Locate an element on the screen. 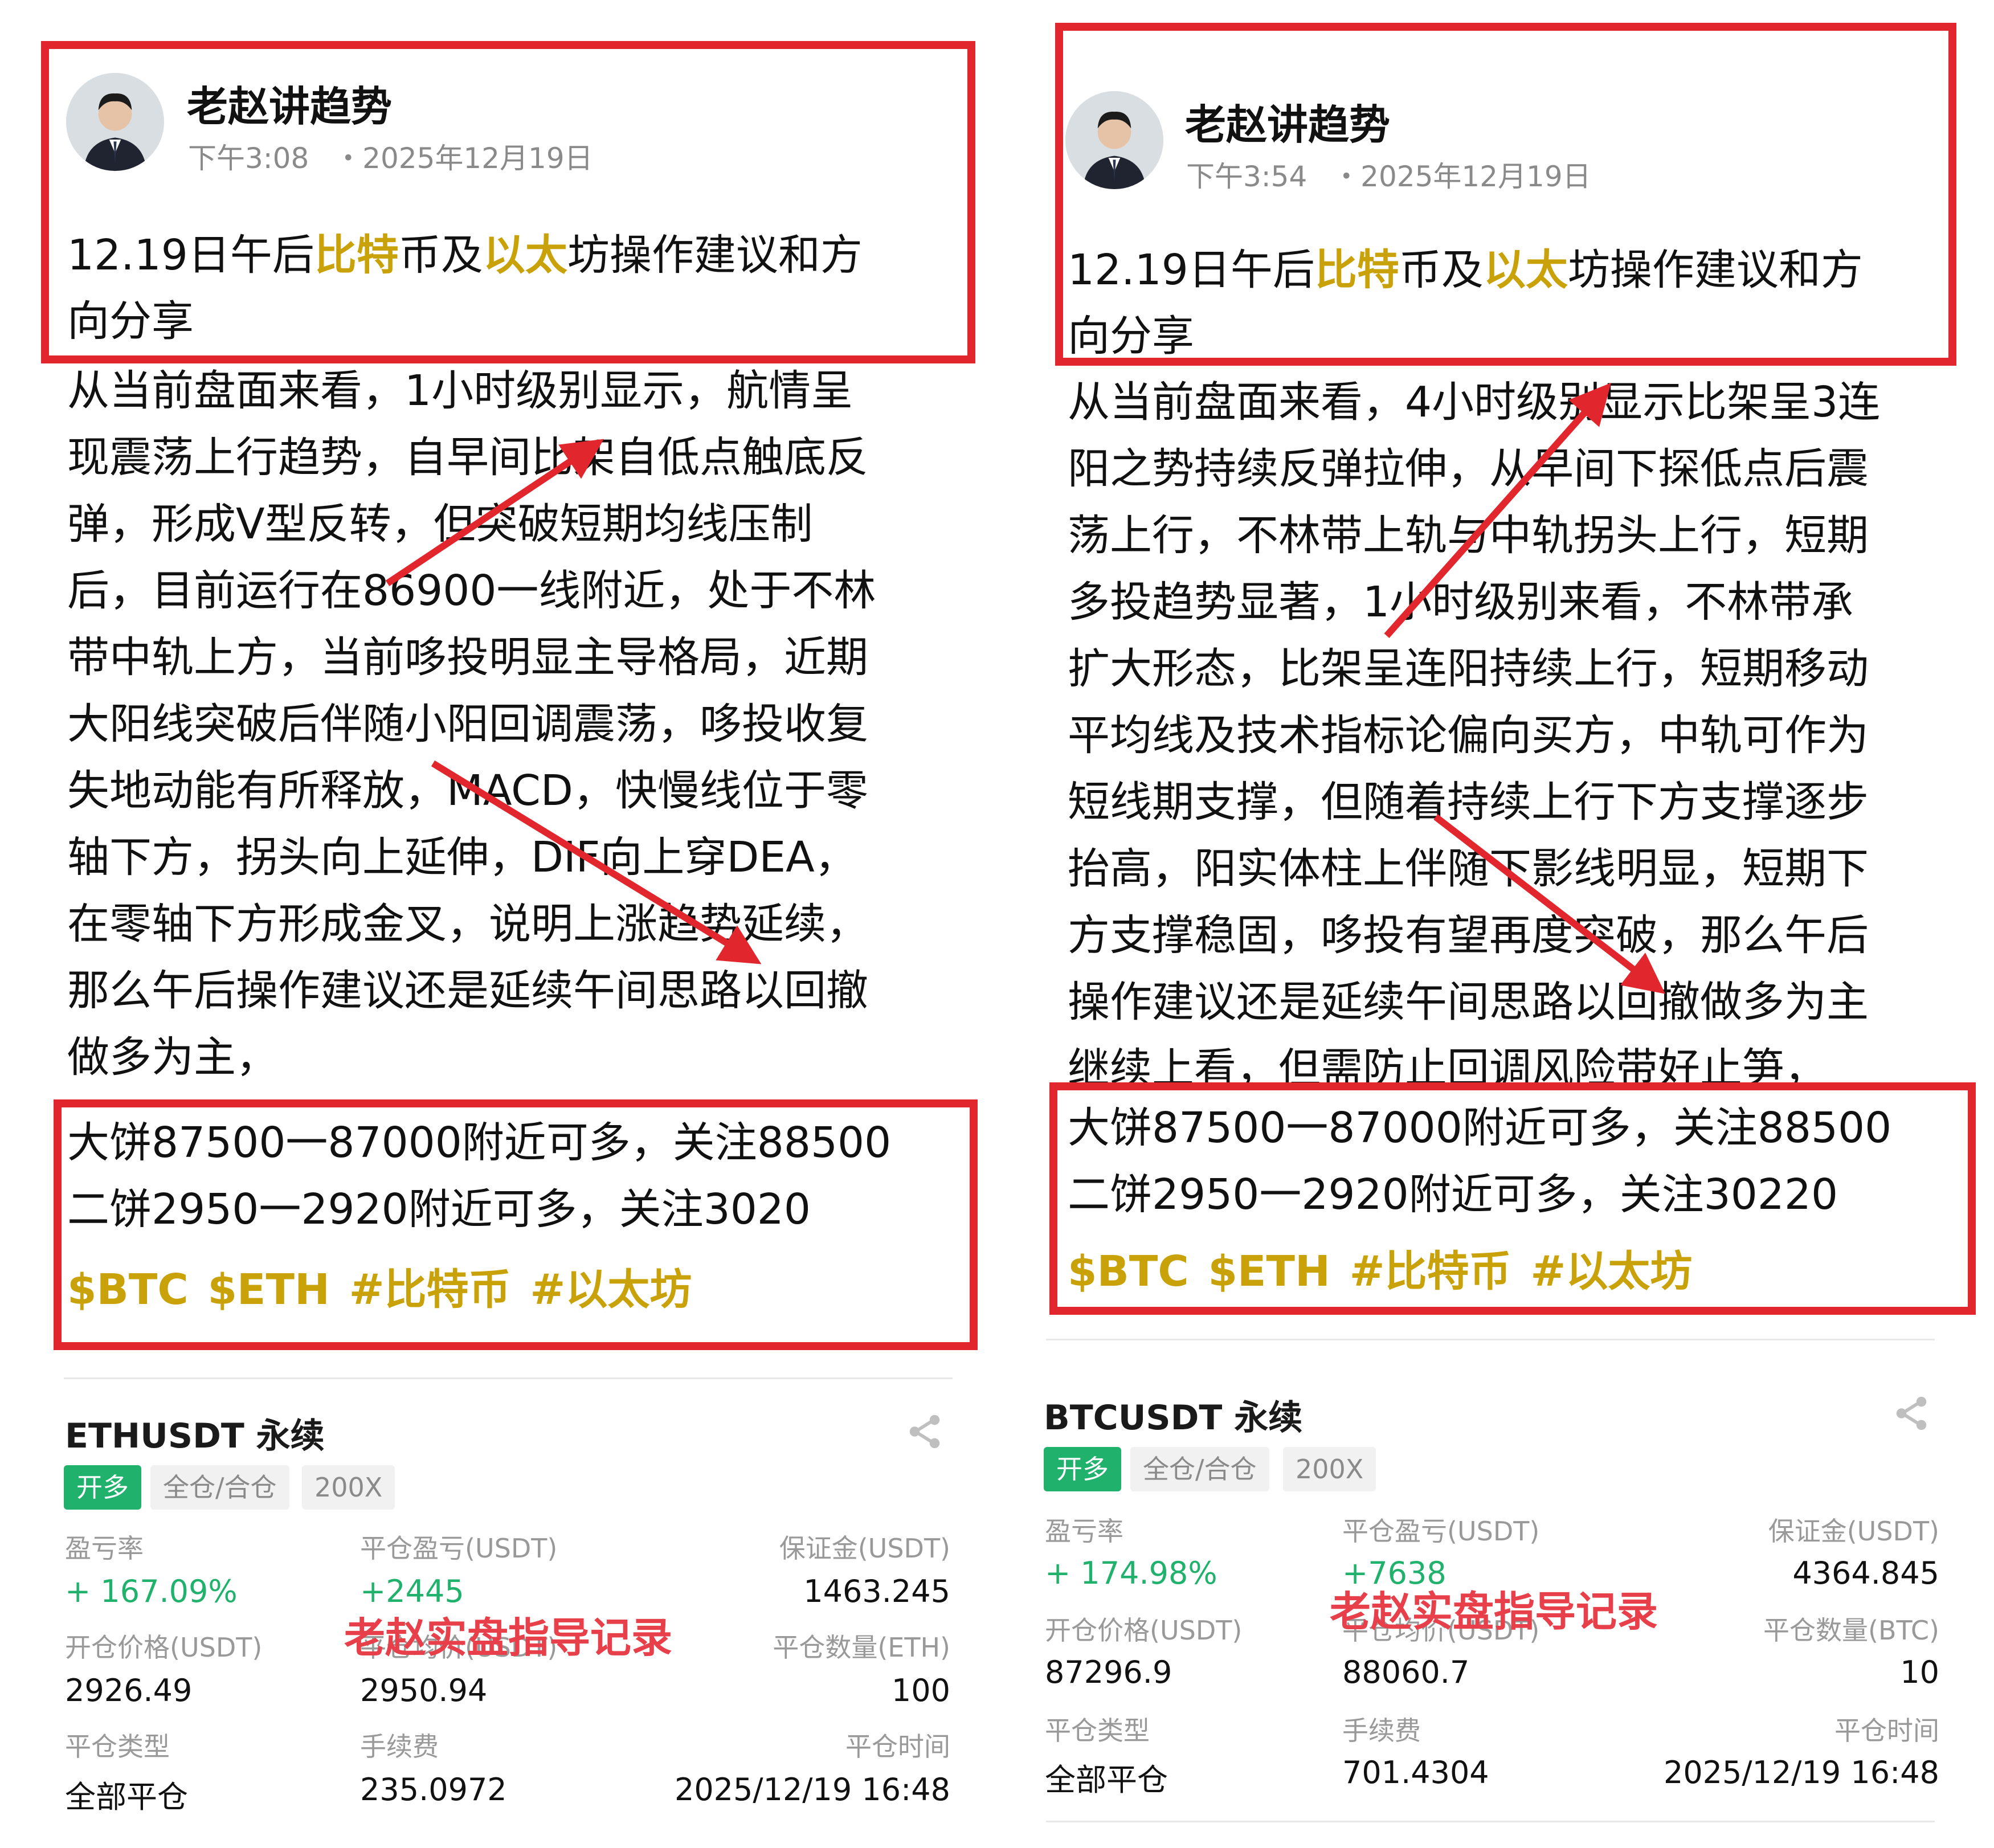 The image size is (1994, 1848). value-close-qty: 100 is located at coordinates (921, 1690).